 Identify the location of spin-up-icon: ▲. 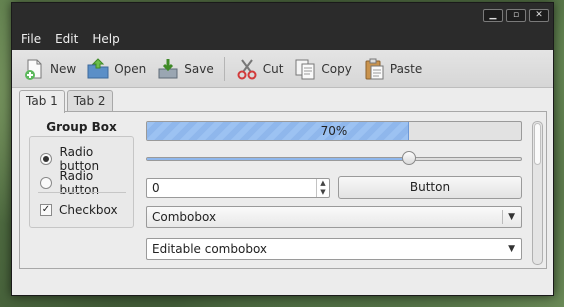
(323, 183).